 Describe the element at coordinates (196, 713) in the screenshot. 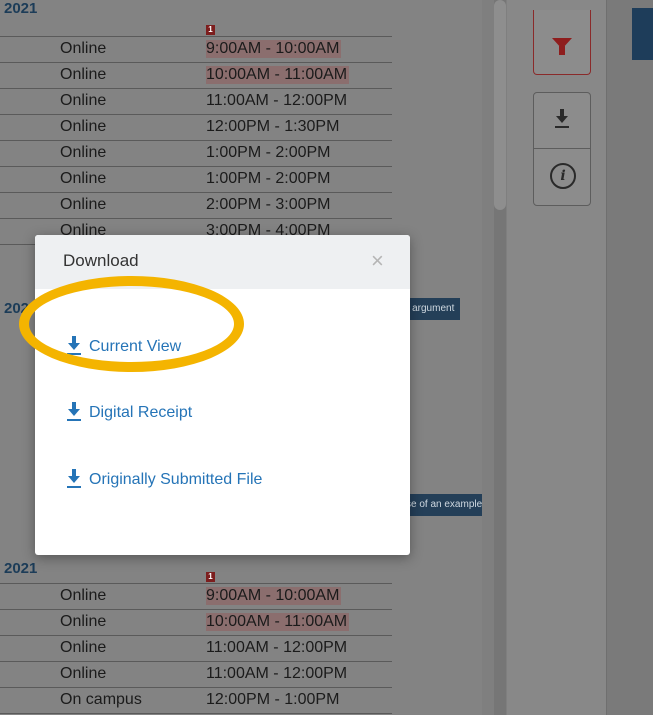

I see `row-rule` at that location.